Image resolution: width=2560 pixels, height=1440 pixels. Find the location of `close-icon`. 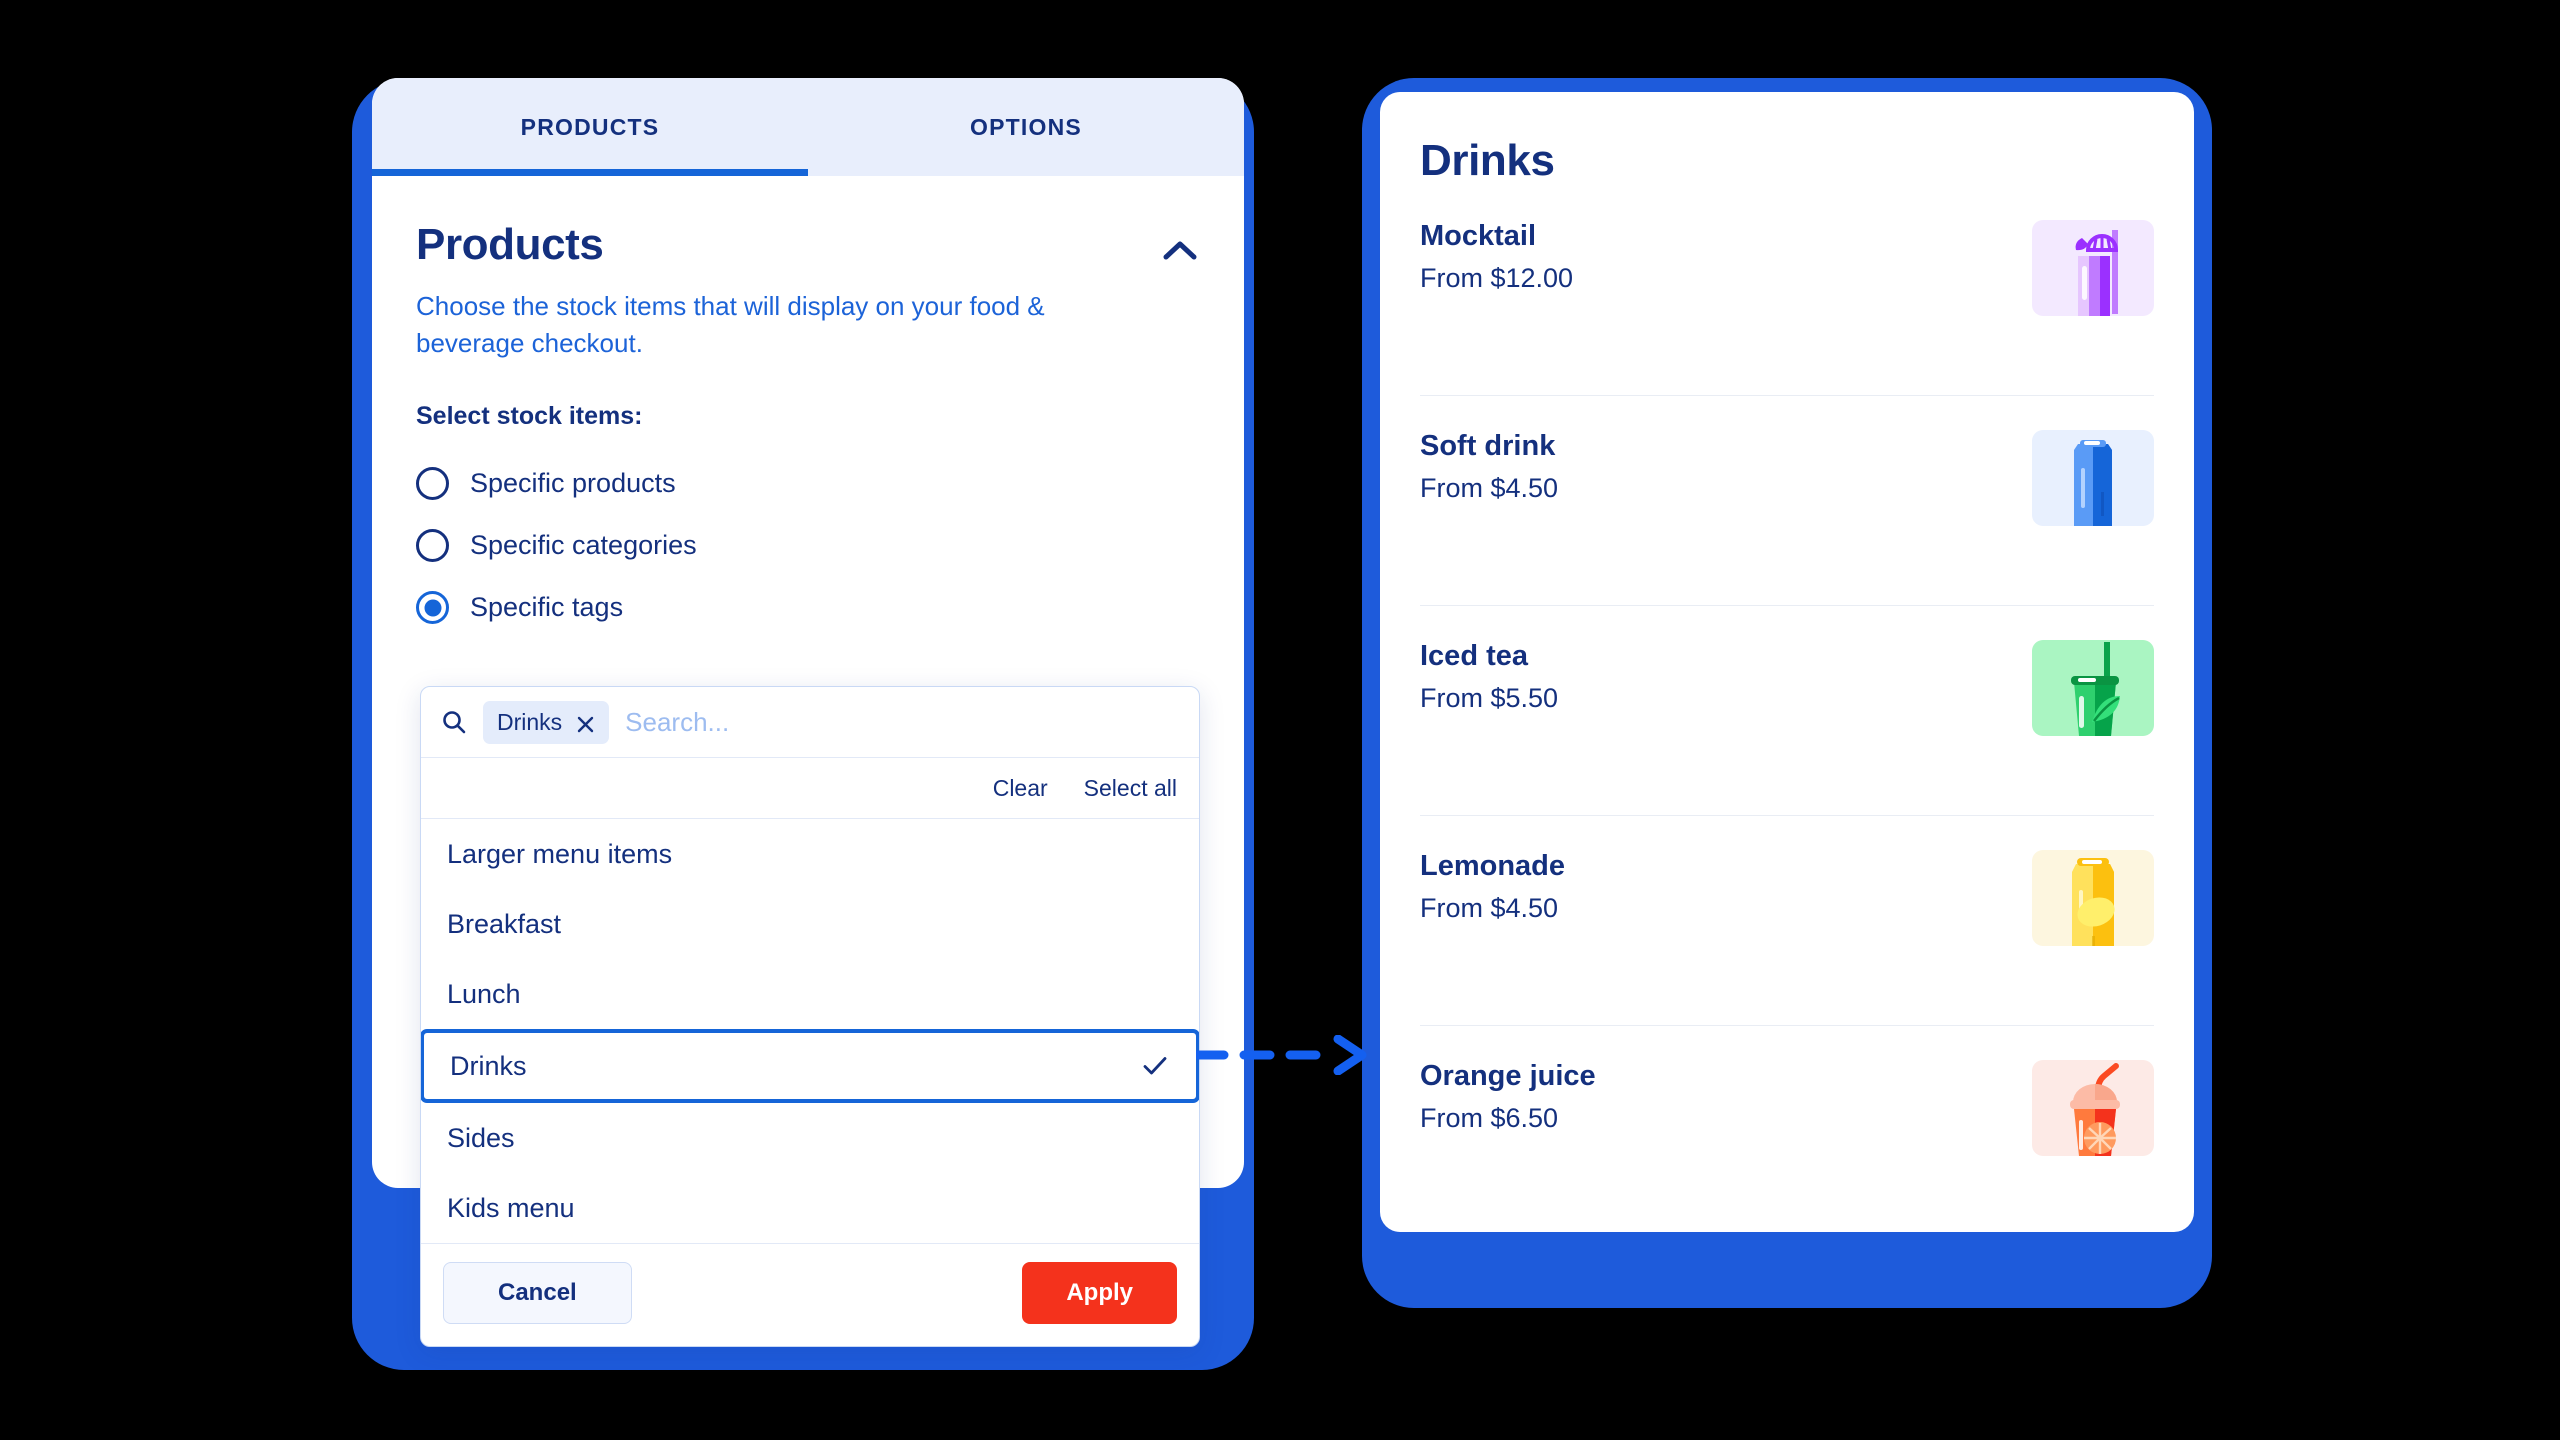

close-icon is located at coordinates (585, 722).